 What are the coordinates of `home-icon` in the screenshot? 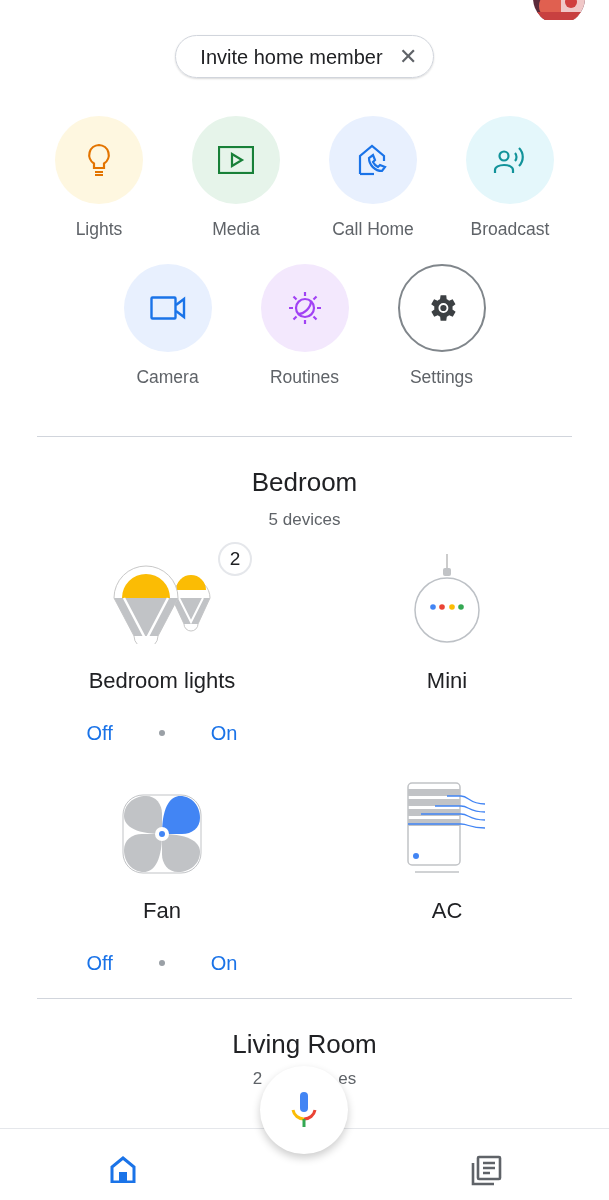 It's located at (123, 1169).